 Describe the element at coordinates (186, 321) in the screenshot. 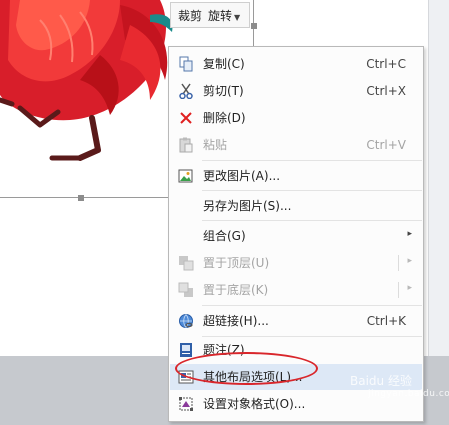

I see `hyperlink-globe-icon` at that location.